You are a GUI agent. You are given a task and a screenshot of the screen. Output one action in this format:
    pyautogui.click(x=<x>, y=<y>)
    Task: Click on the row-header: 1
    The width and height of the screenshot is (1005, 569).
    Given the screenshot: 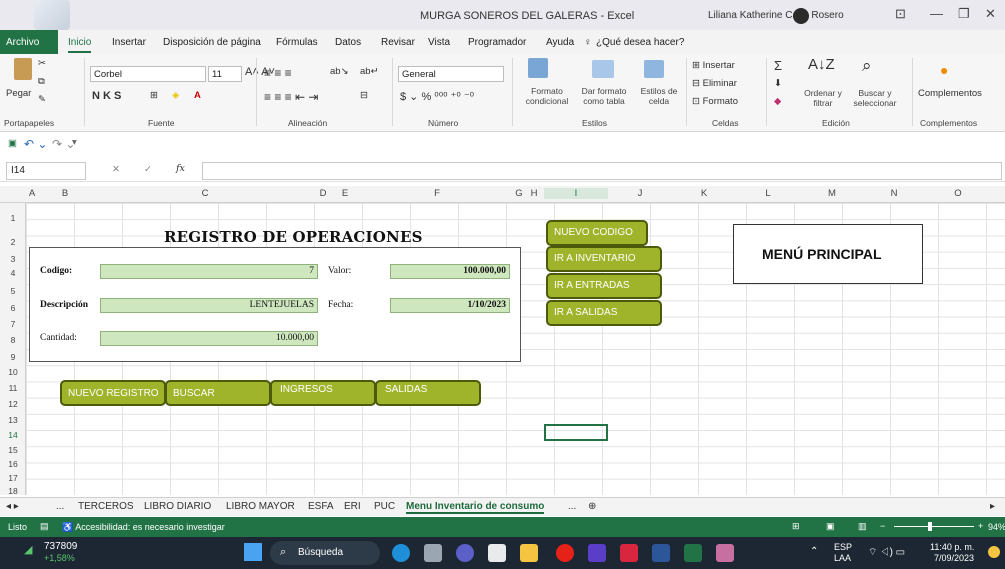 What is the action you would take?
    pyautogui.click(x=13, y=218)
    